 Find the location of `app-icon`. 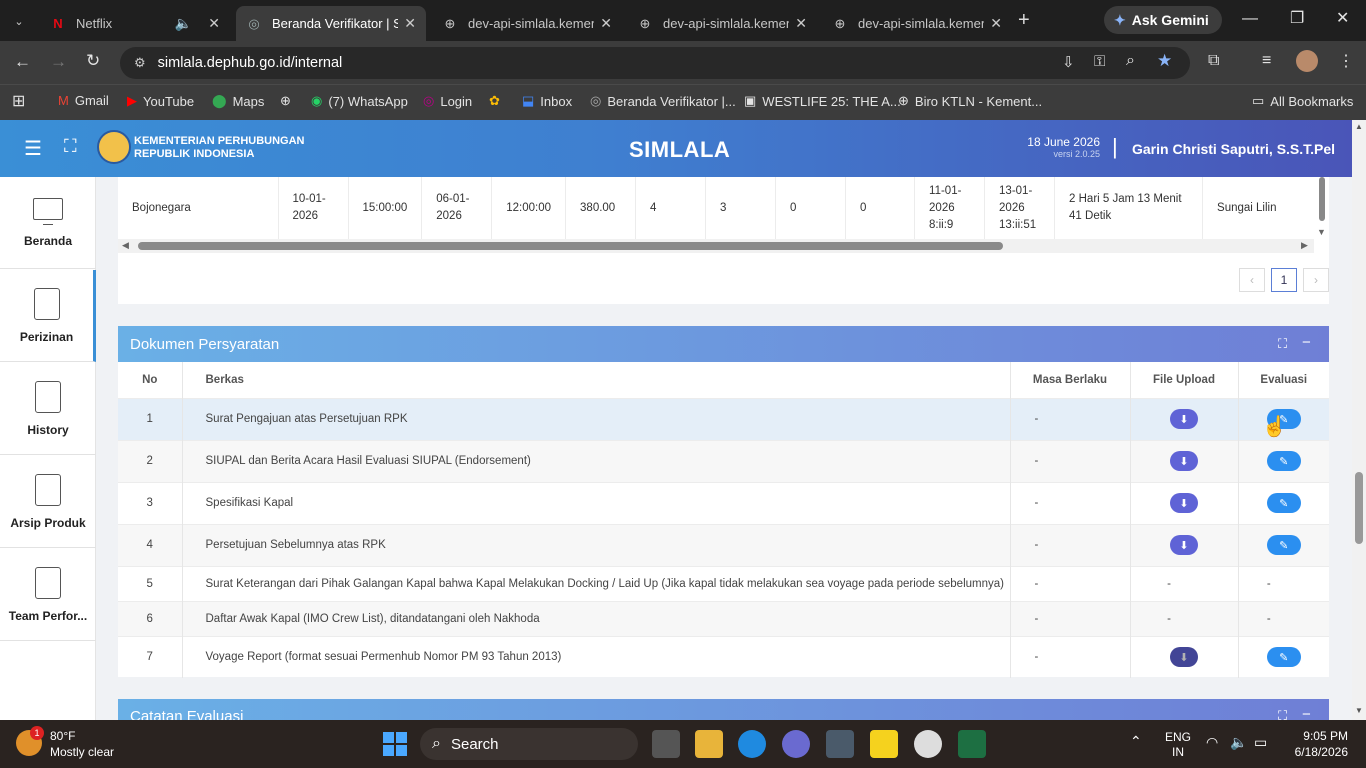

app-icon is located at coordinates (796, 744).